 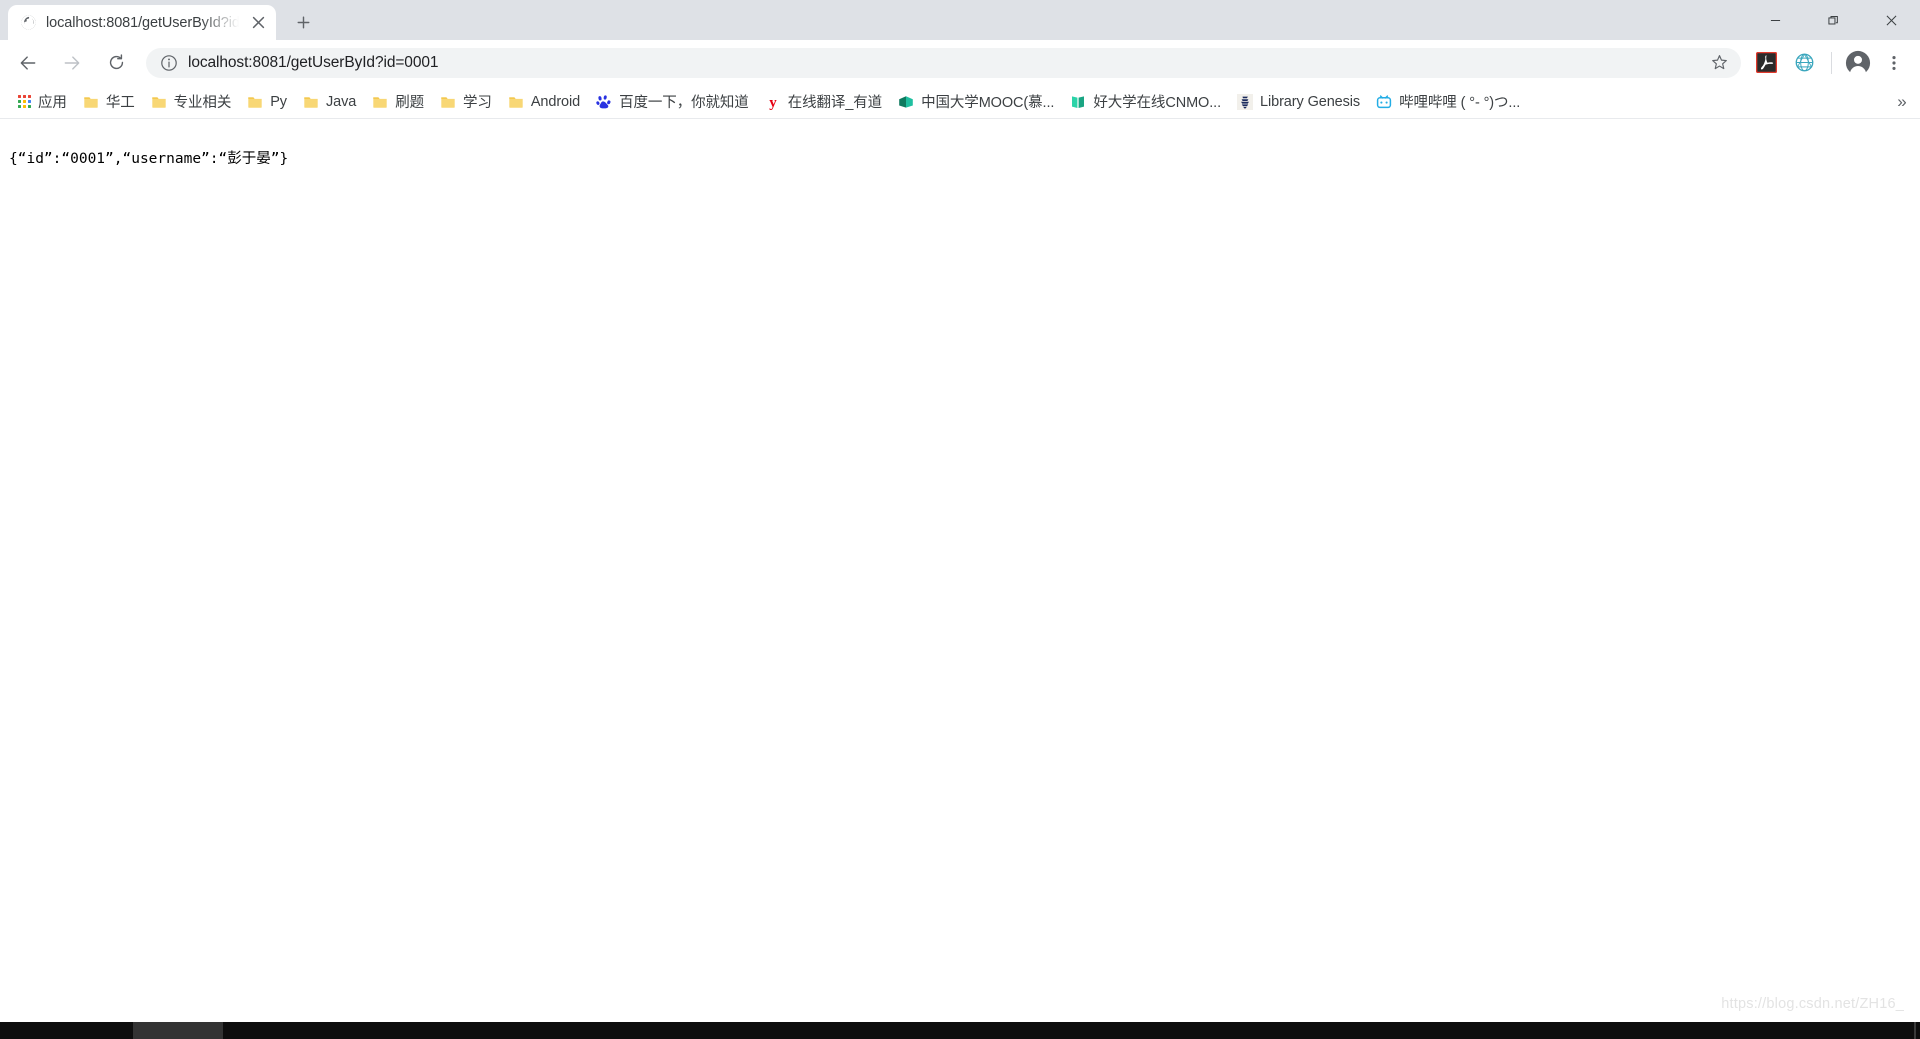 What do you see at coordinates (1719, 63) in the screenshot?
I see `bookmark-star-icon` at bounding box center [1719, 63].